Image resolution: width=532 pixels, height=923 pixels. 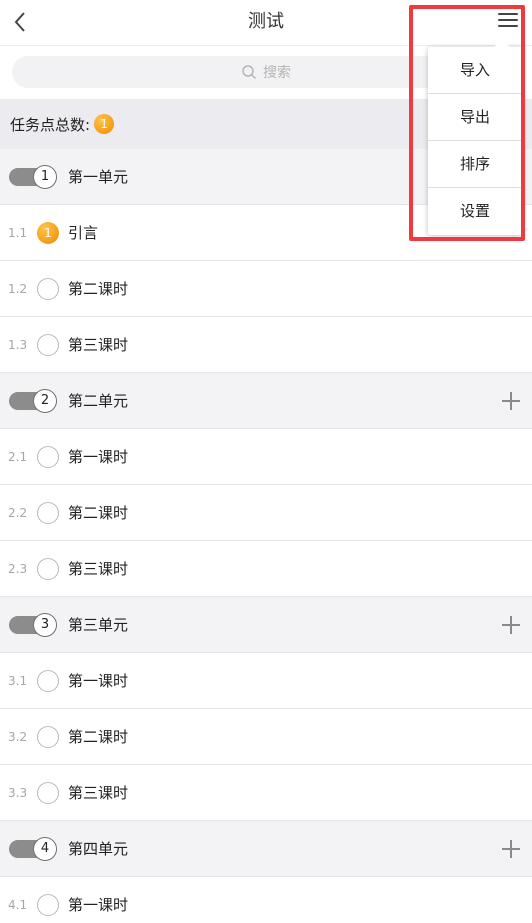 What do you see at coordinates (18, 232) in the screenshot?
I see `lesson-number: 1.1` at bounding box center [18, 232].